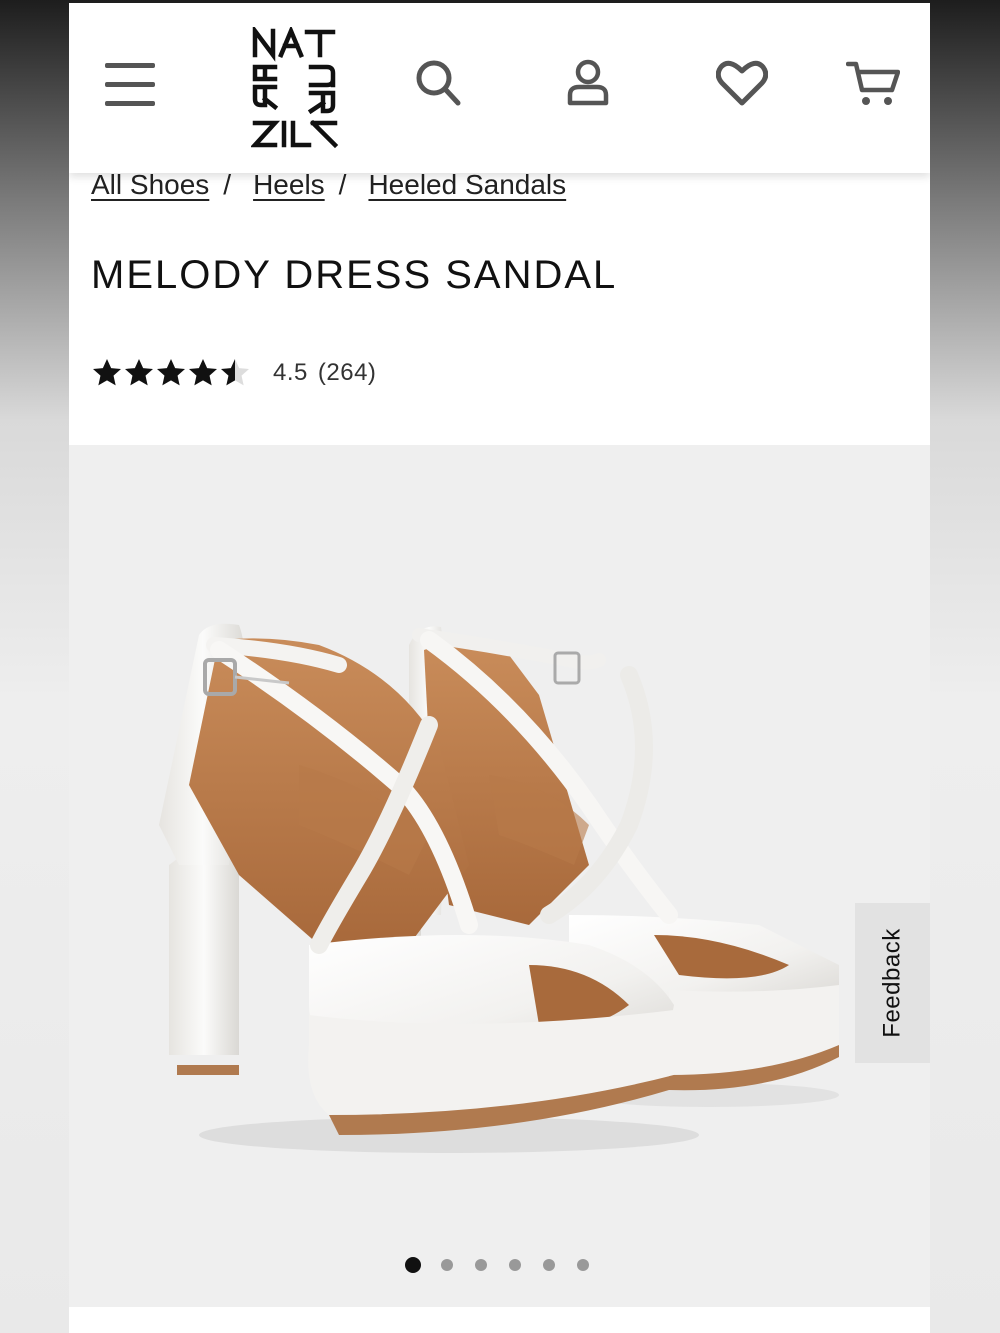 The image size is (1000, 1333). What do you see at coordinates (235, 372) in the screenshot?
I see `star-half-icon` at bounding box center [235, 372].